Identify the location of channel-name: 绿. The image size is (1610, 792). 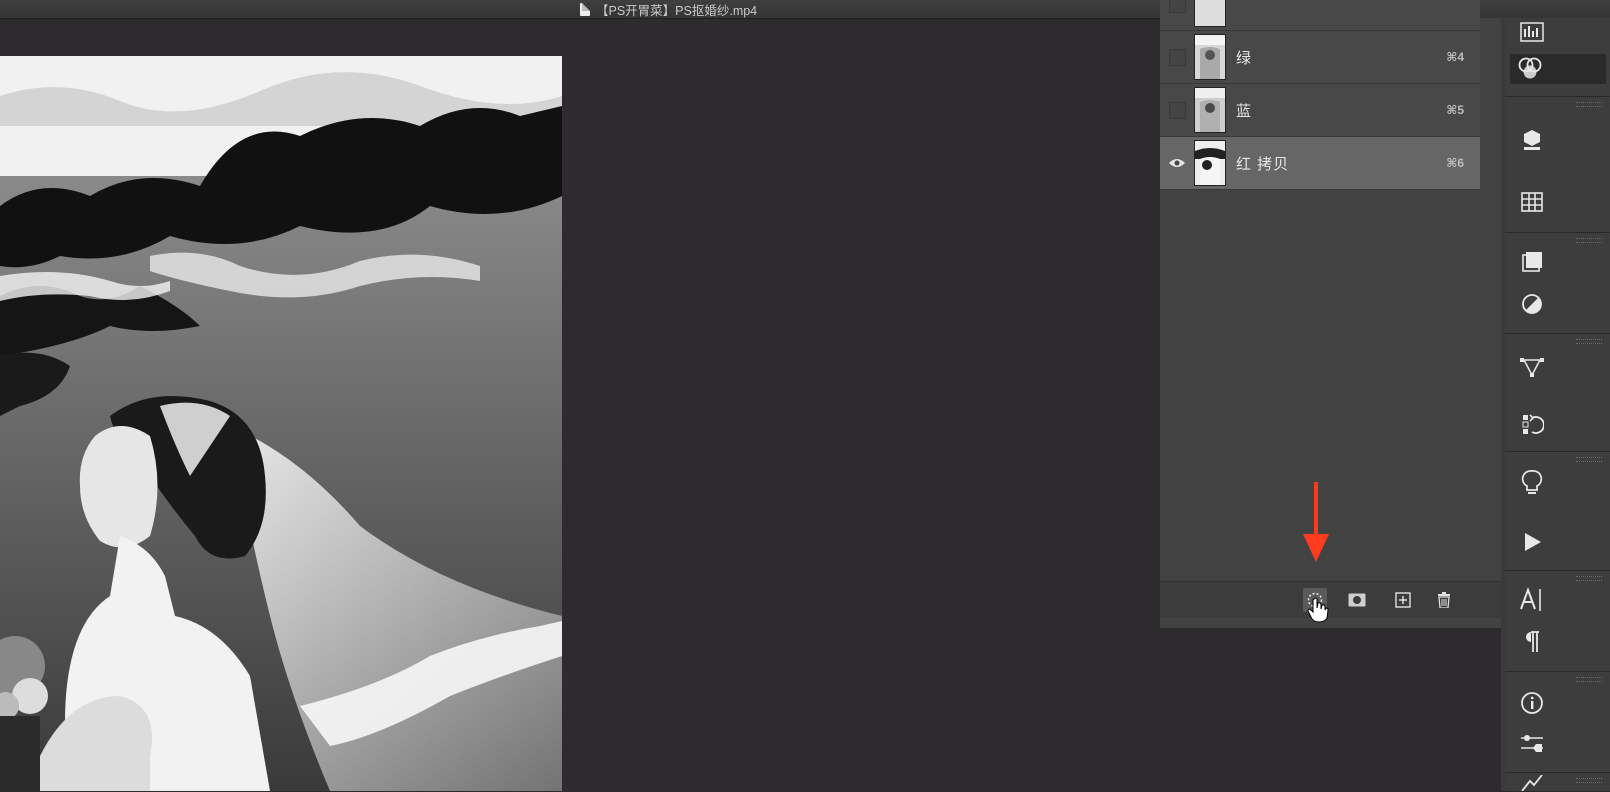
(1244, 58).